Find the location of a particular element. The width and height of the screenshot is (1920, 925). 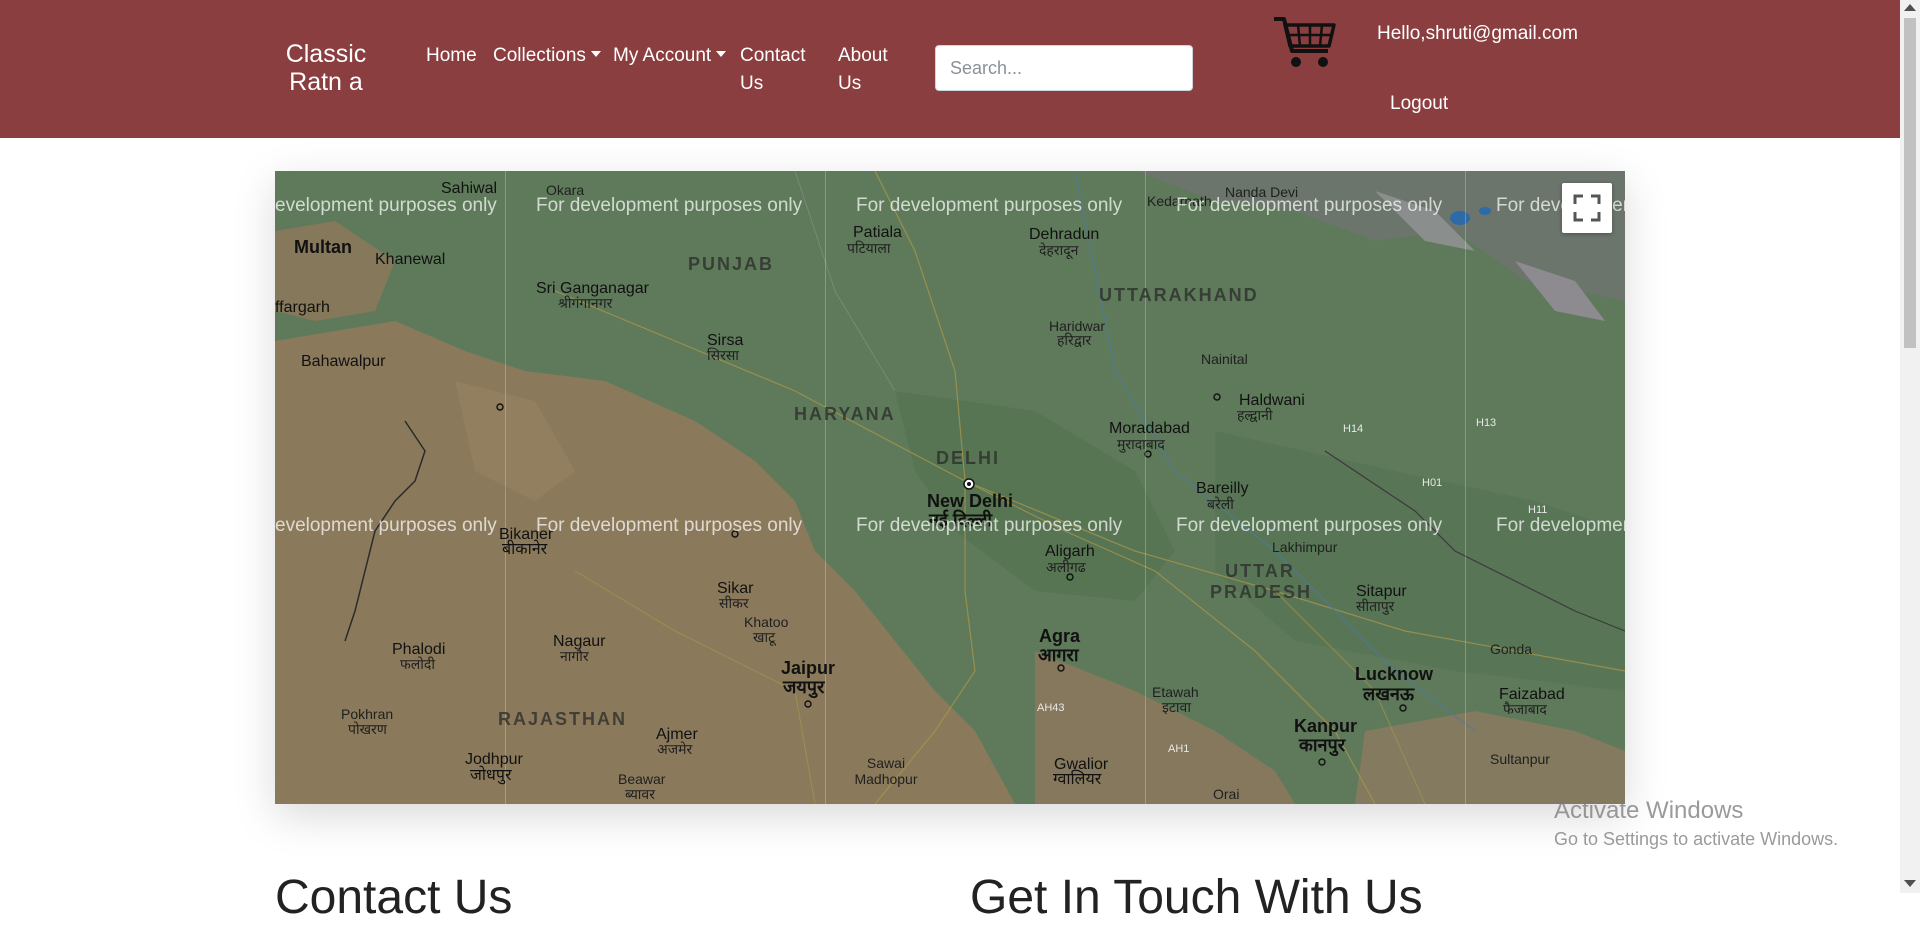

map-label: Lucknow is located at coordinates (1394, 674).